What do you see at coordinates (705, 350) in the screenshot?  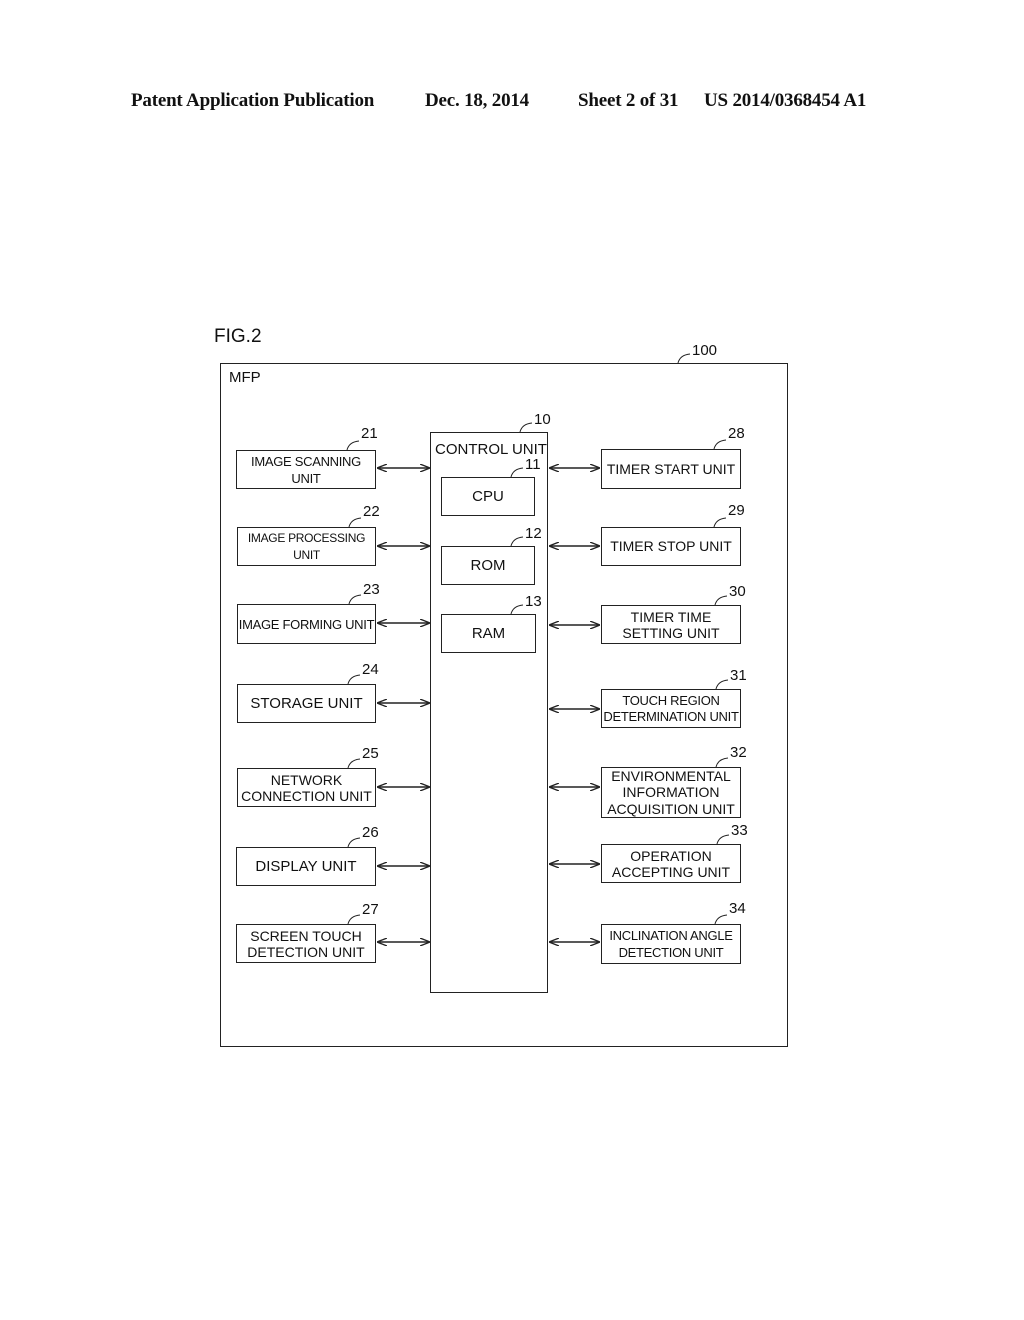 I see `ref-100: 100` at bounding box center [705, 350].